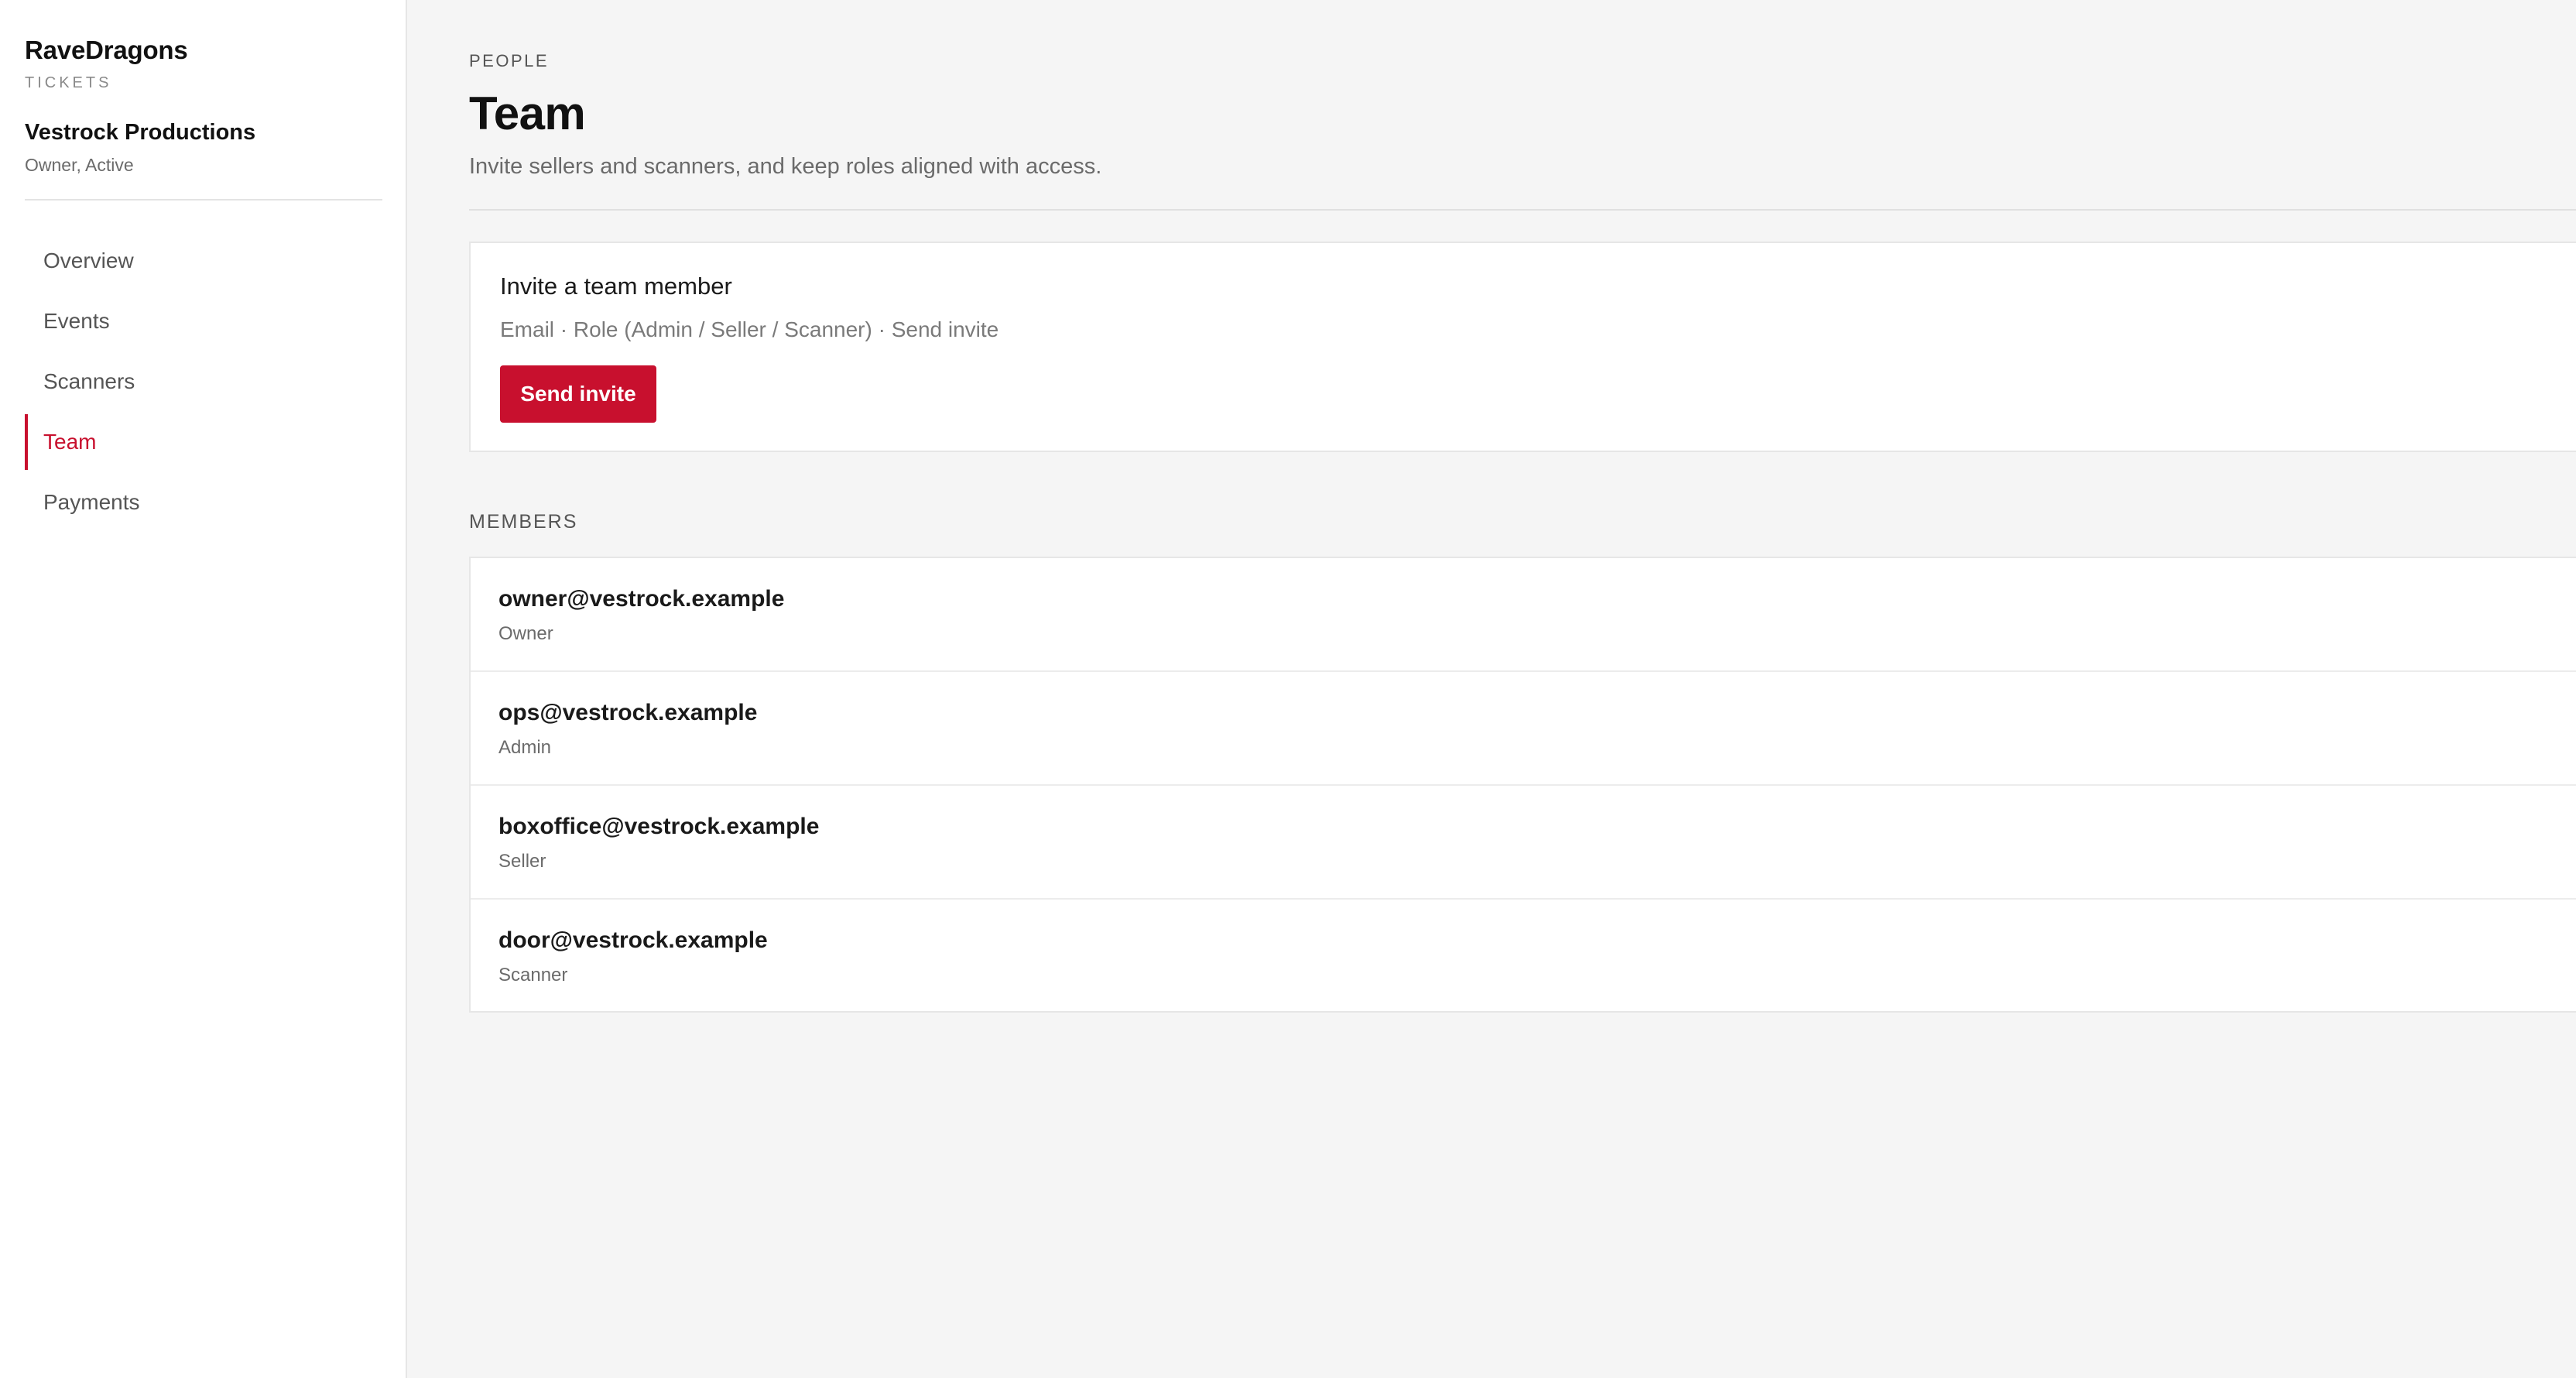 The image size is (2576, 1378). Describe the element at coordinates (616, 286) in the screenshot. I see `invite-card-title: Invite a team member` at that location.